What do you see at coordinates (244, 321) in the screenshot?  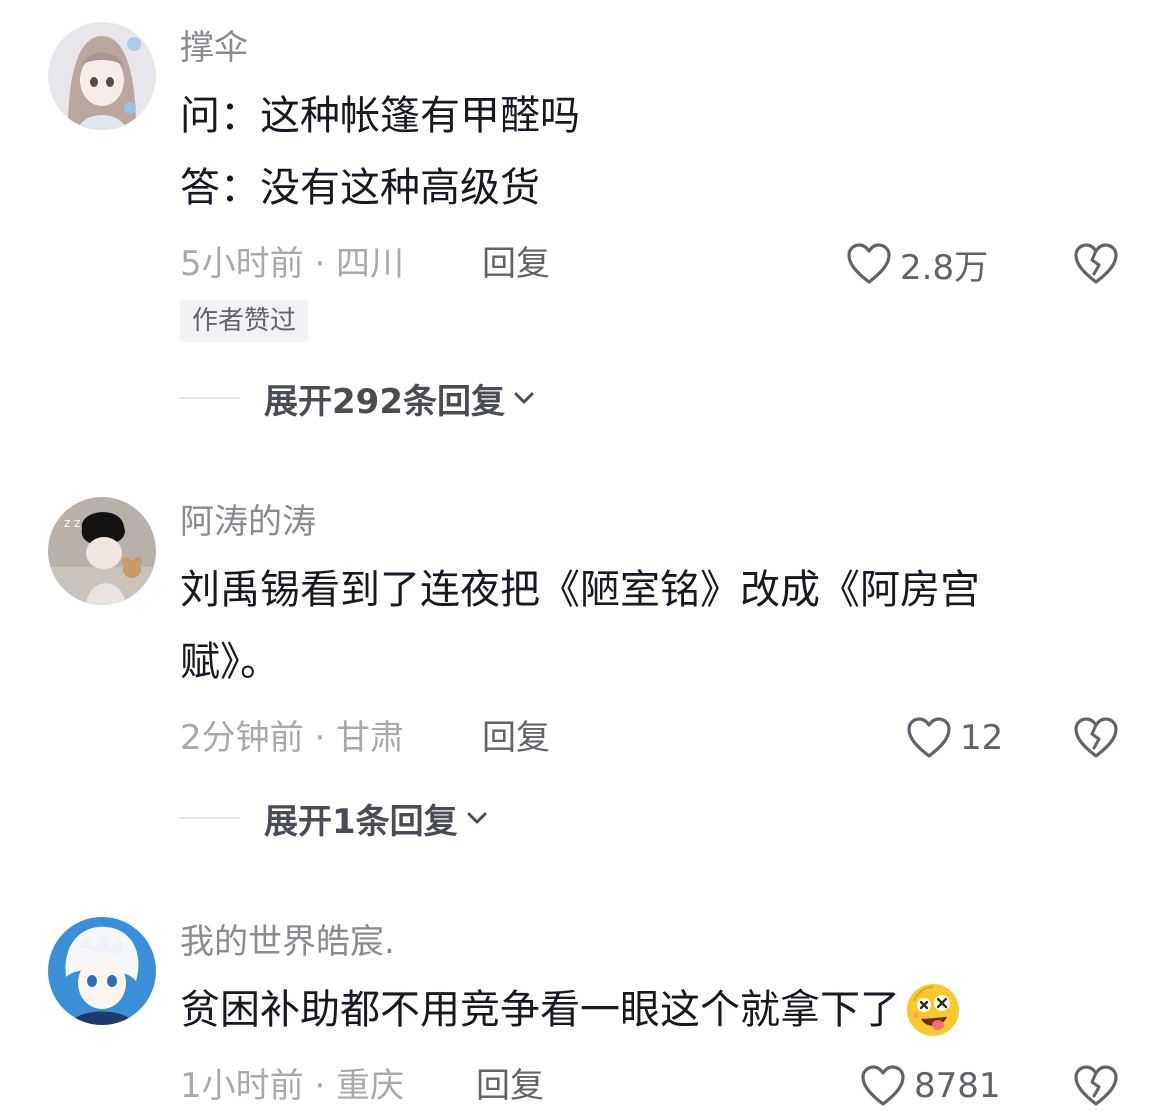 I see `author-liked-badge: 作者赞过` at bounding box center [244, 321].